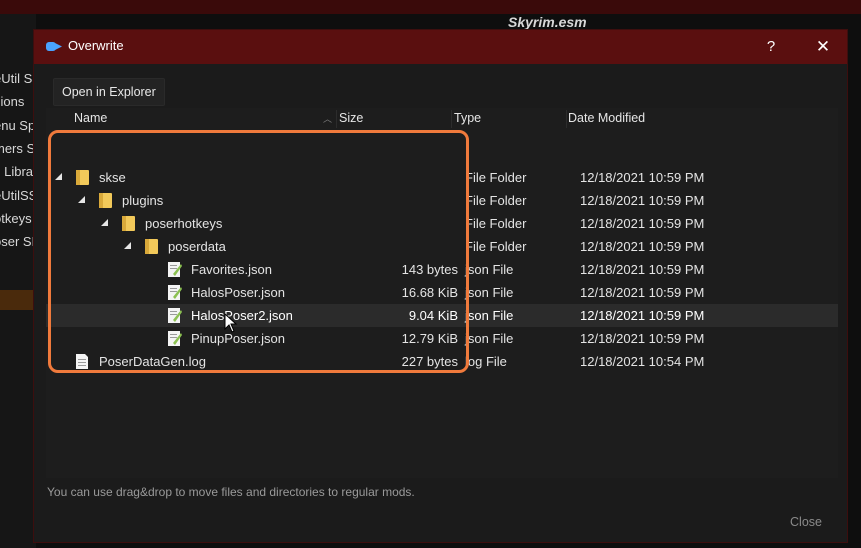  I want to click on column-header-name: Name, so click(90, 118).